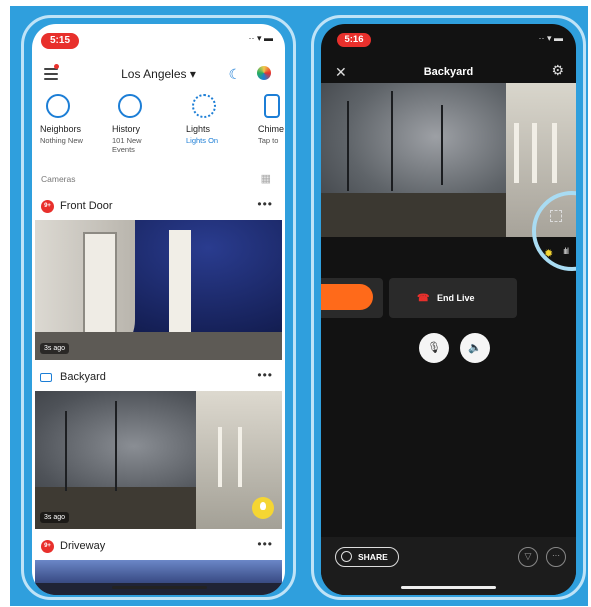 The image size is (591, 607). What do you see at coordinates (158, 546) in the screenshot?
I see `camera-header-driveway: 9+ Driveway •••` at bounding box center [158, 546].